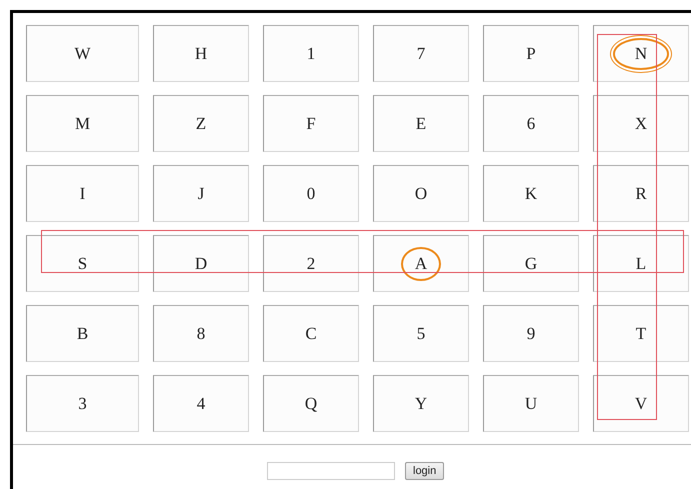 The height and width of the screenshot is (489, 691). What do you see at coordinates (311, 53) in the screenshot?
I see `key-button: 1` at bounding box center [311, 53].